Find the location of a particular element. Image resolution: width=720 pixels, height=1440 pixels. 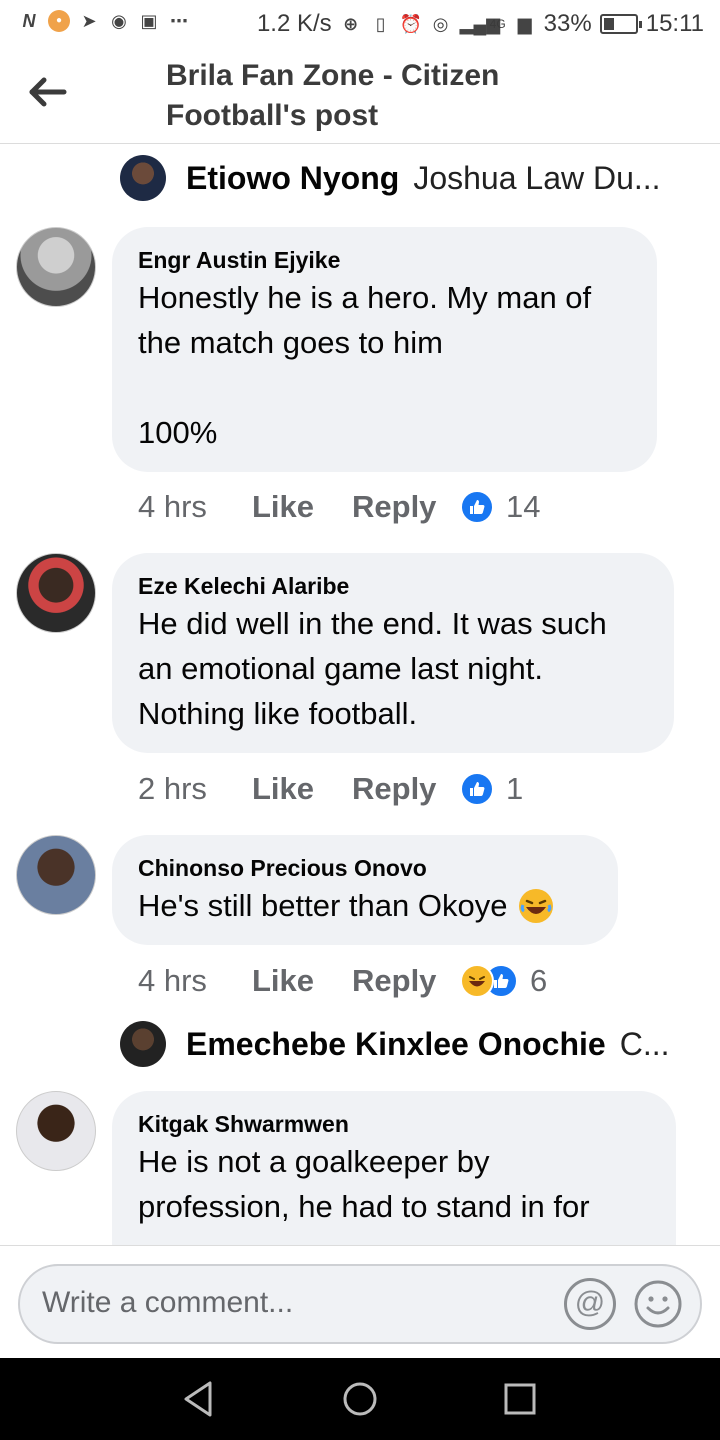

comment-actions: 4 hrs Like Reply 14 is located at coordinates (339, 507).